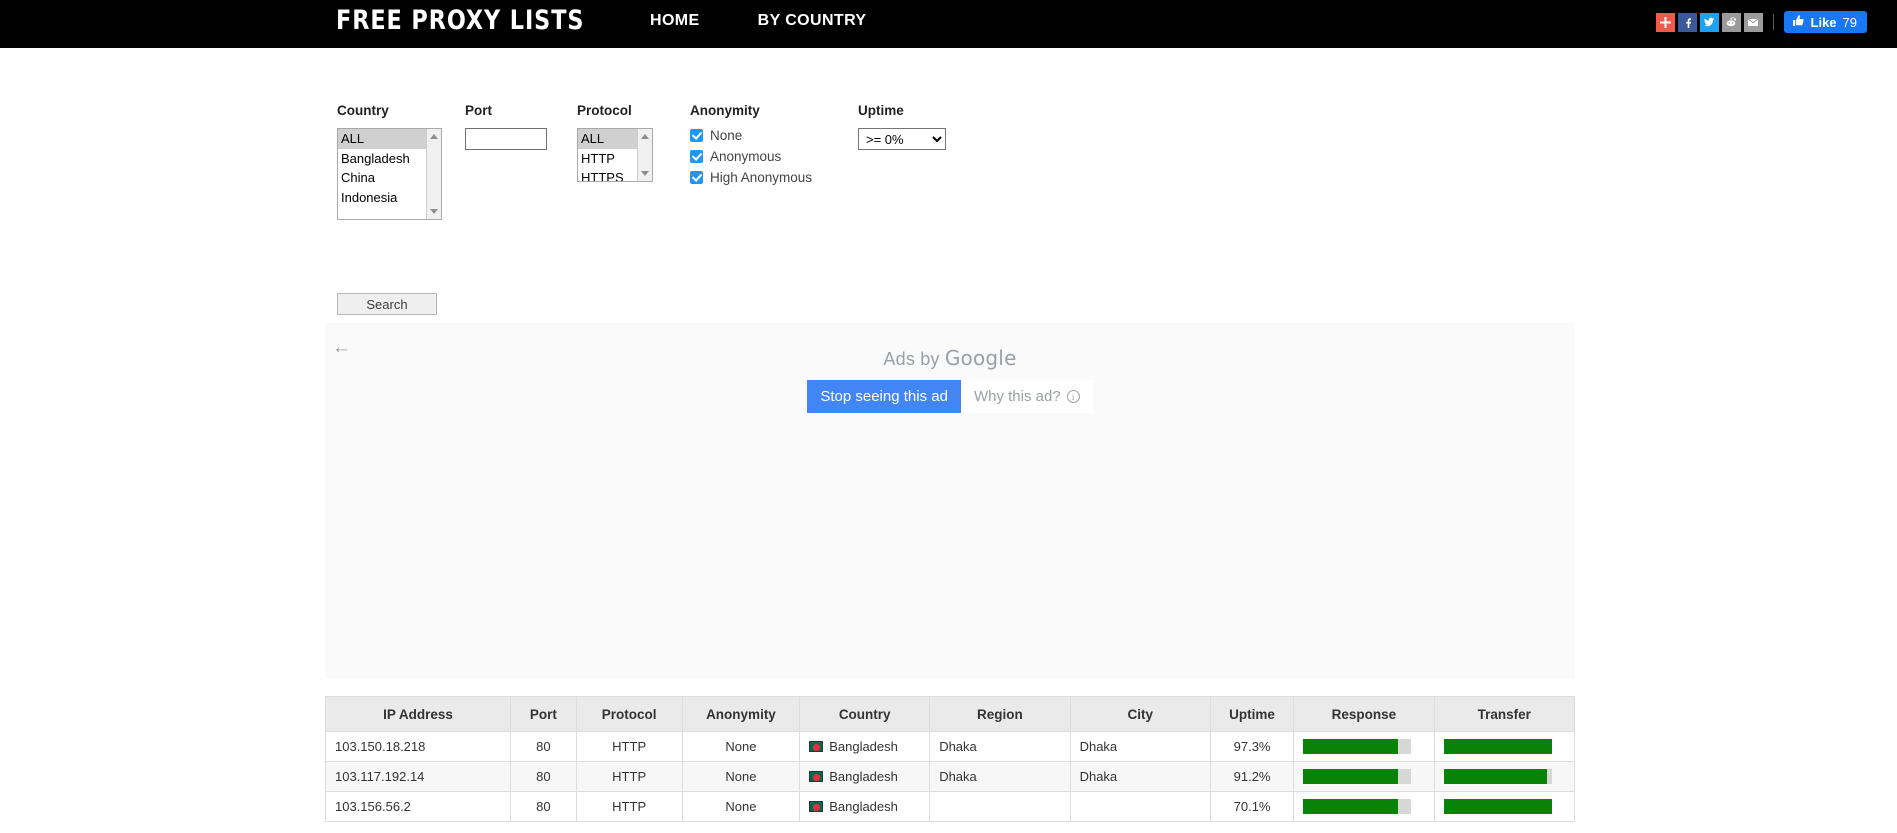  What do you see at coordinates (726, 135) in the screenshot?
I see `anonymity-none-label: None` at bounding box center [726, 135].